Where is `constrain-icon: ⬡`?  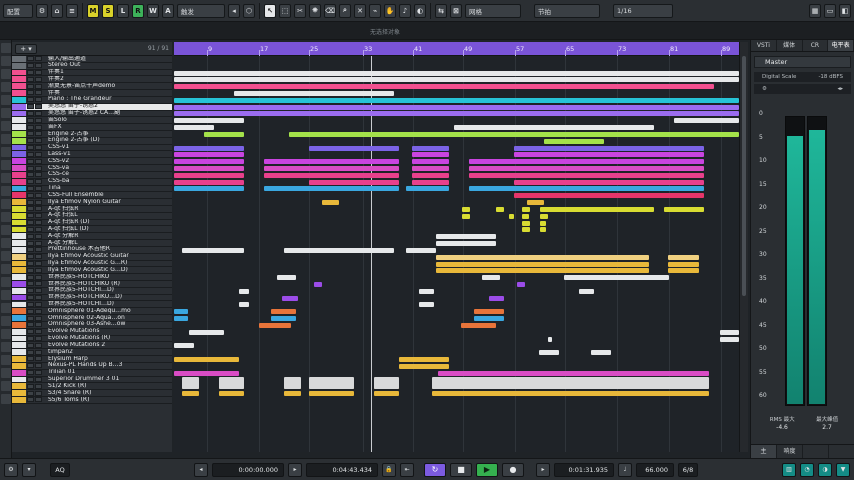 constrain-icon: ⬡ is located at coordinates (249, 10).